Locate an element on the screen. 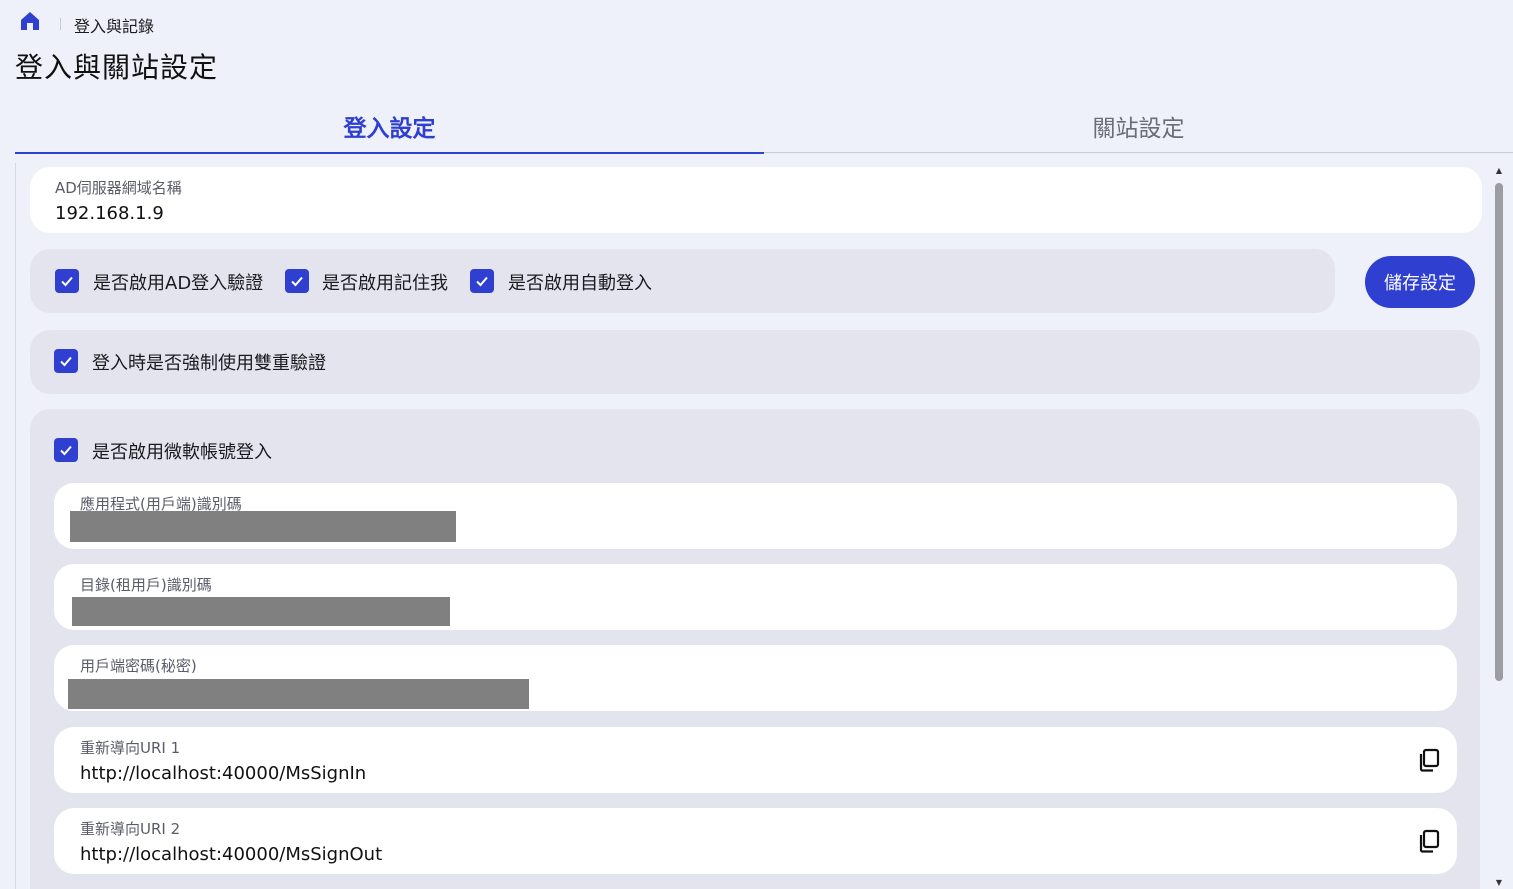 Image resolution: width=1513 pixels, height=889 pixels. client-secret-field: 用戶端密碼(秘密) is located at coordinates (755, 678).